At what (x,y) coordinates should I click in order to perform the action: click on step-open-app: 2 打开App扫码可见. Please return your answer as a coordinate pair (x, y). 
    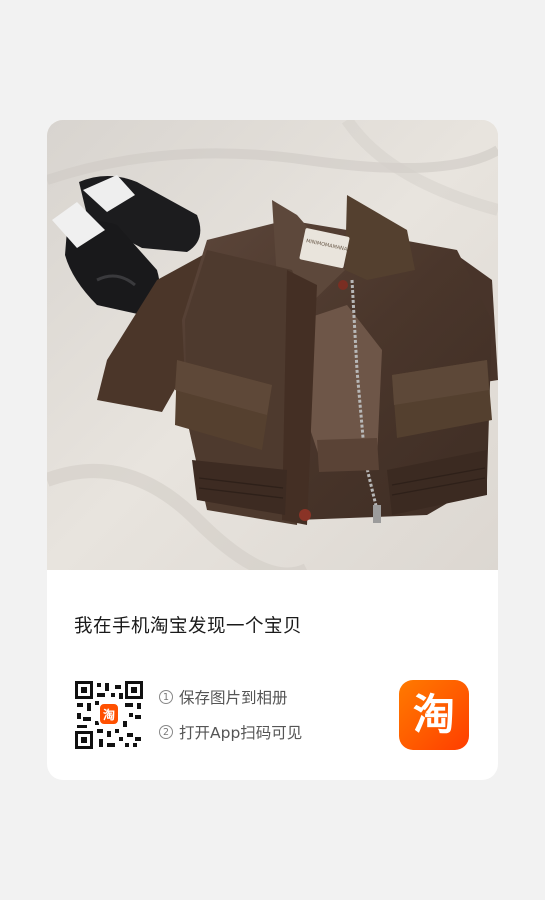
    Looking at the image, I should click on (230, 732).